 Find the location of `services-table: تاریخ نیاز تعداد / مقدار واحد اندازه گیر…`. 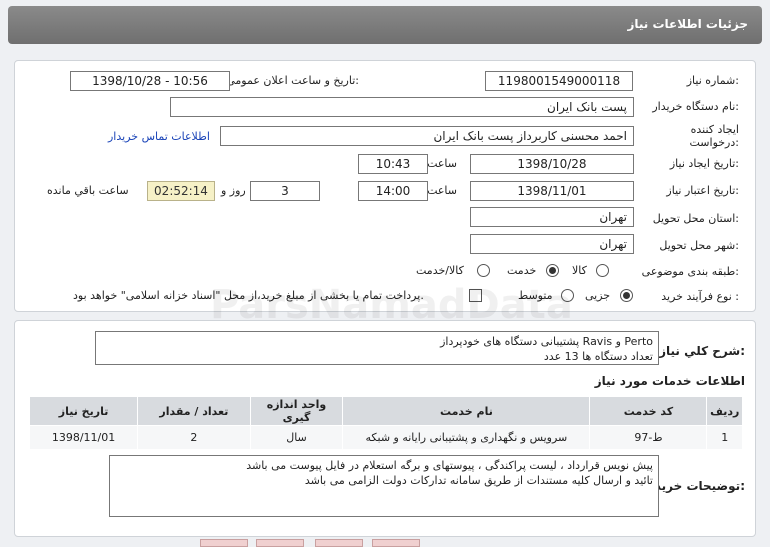

services-table: تاریخ نیاز تعداد / مقدار واحد اندازه گیر… is located at coordinates (385, 423).